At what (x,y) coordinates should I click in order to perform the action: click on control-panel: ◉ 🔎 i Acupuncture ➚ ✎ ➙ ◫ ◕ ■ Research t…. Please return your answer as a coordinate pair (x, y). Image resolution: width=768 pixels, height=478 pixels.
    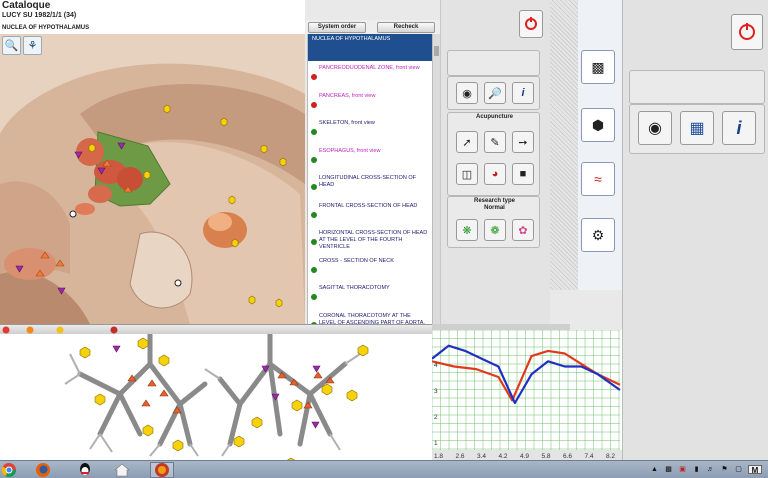
    Looking at the image, I should click on (495, 165).